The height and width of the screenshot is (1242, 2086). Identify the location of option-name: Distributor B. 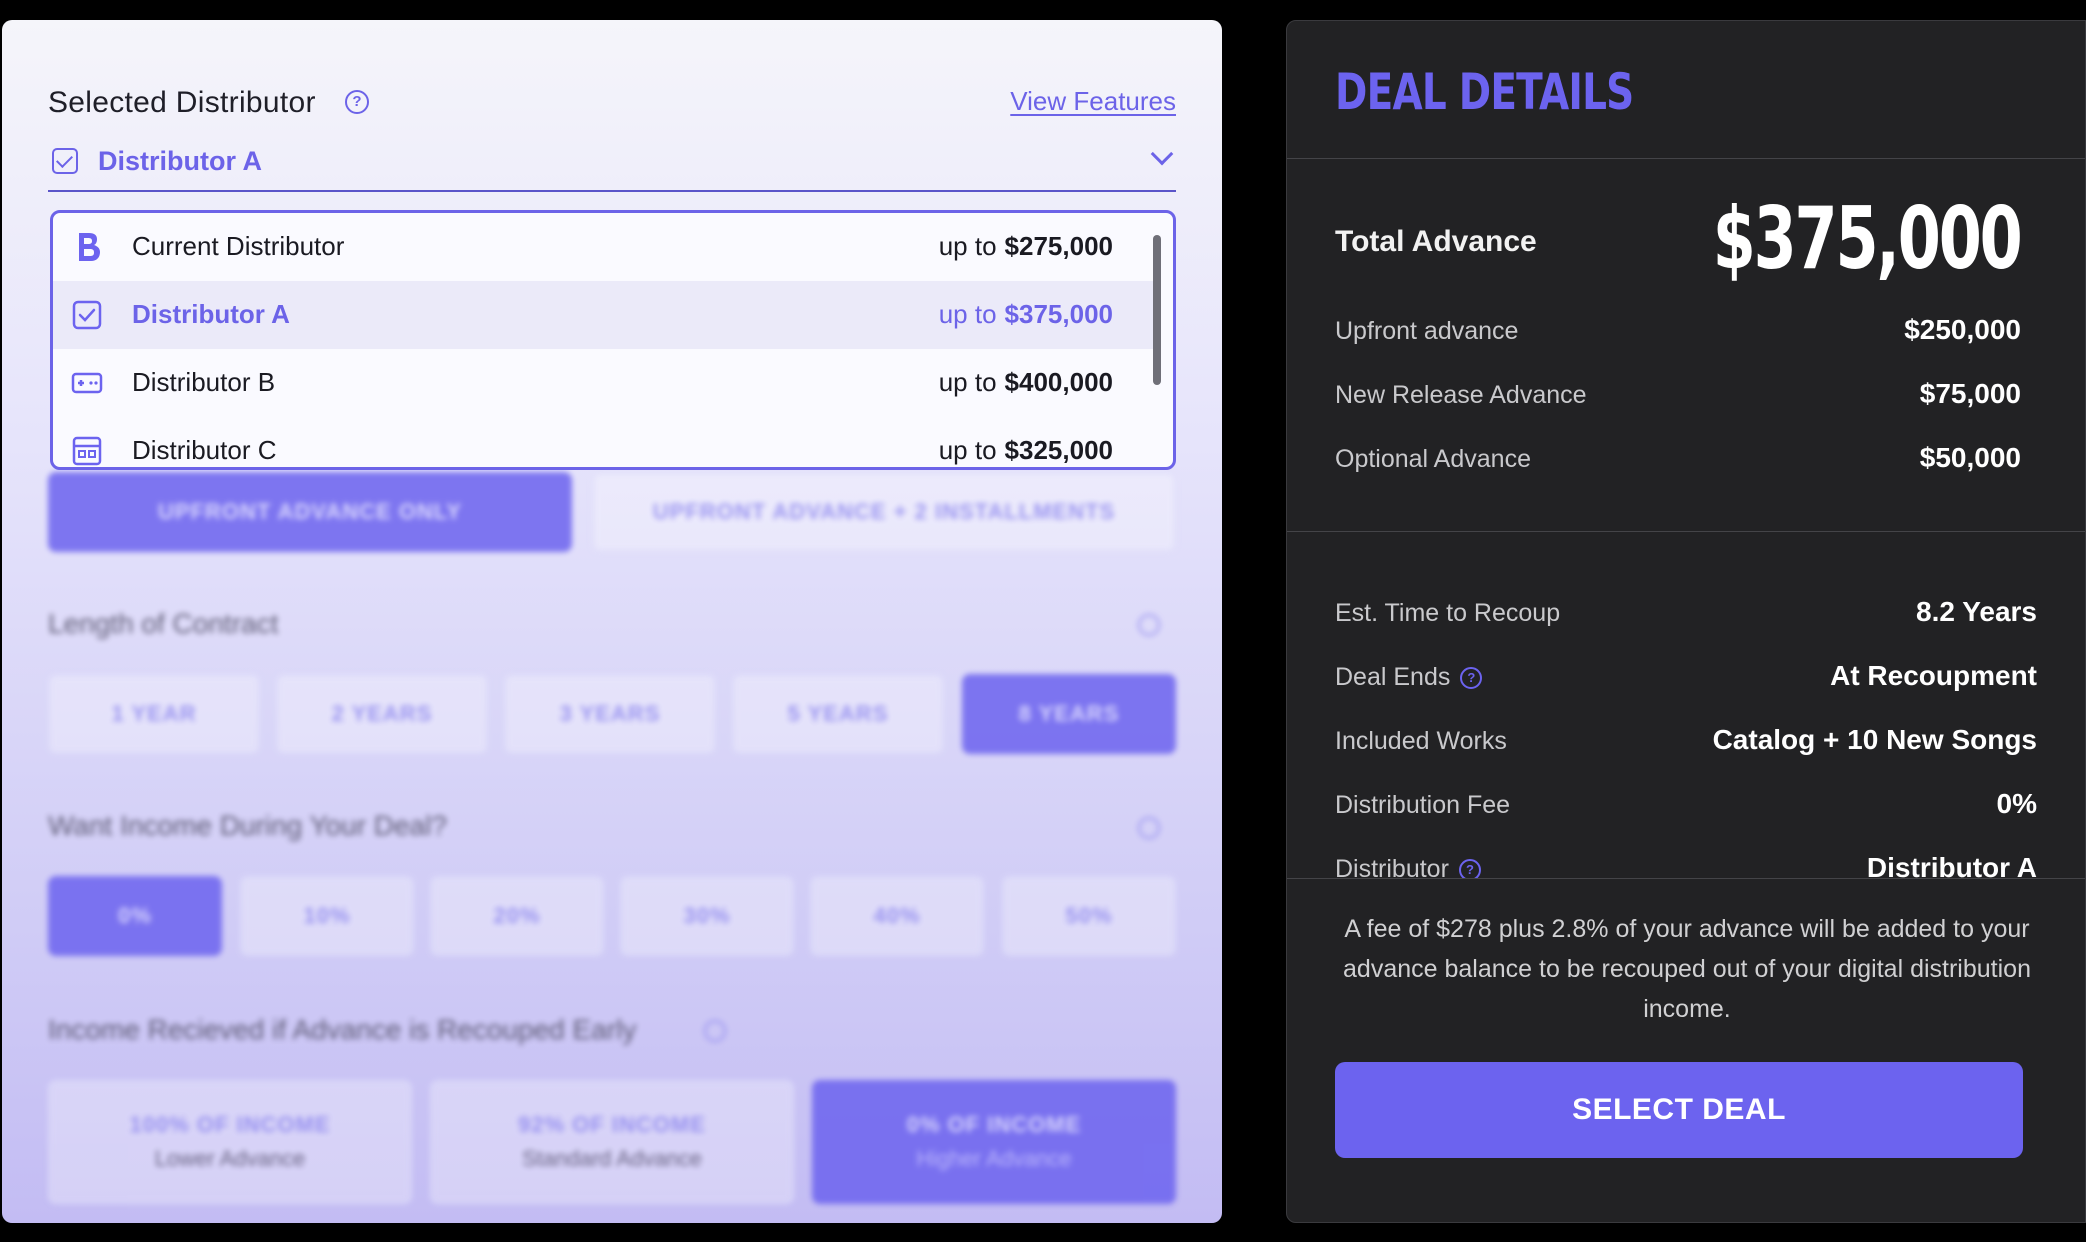
(204, 382).